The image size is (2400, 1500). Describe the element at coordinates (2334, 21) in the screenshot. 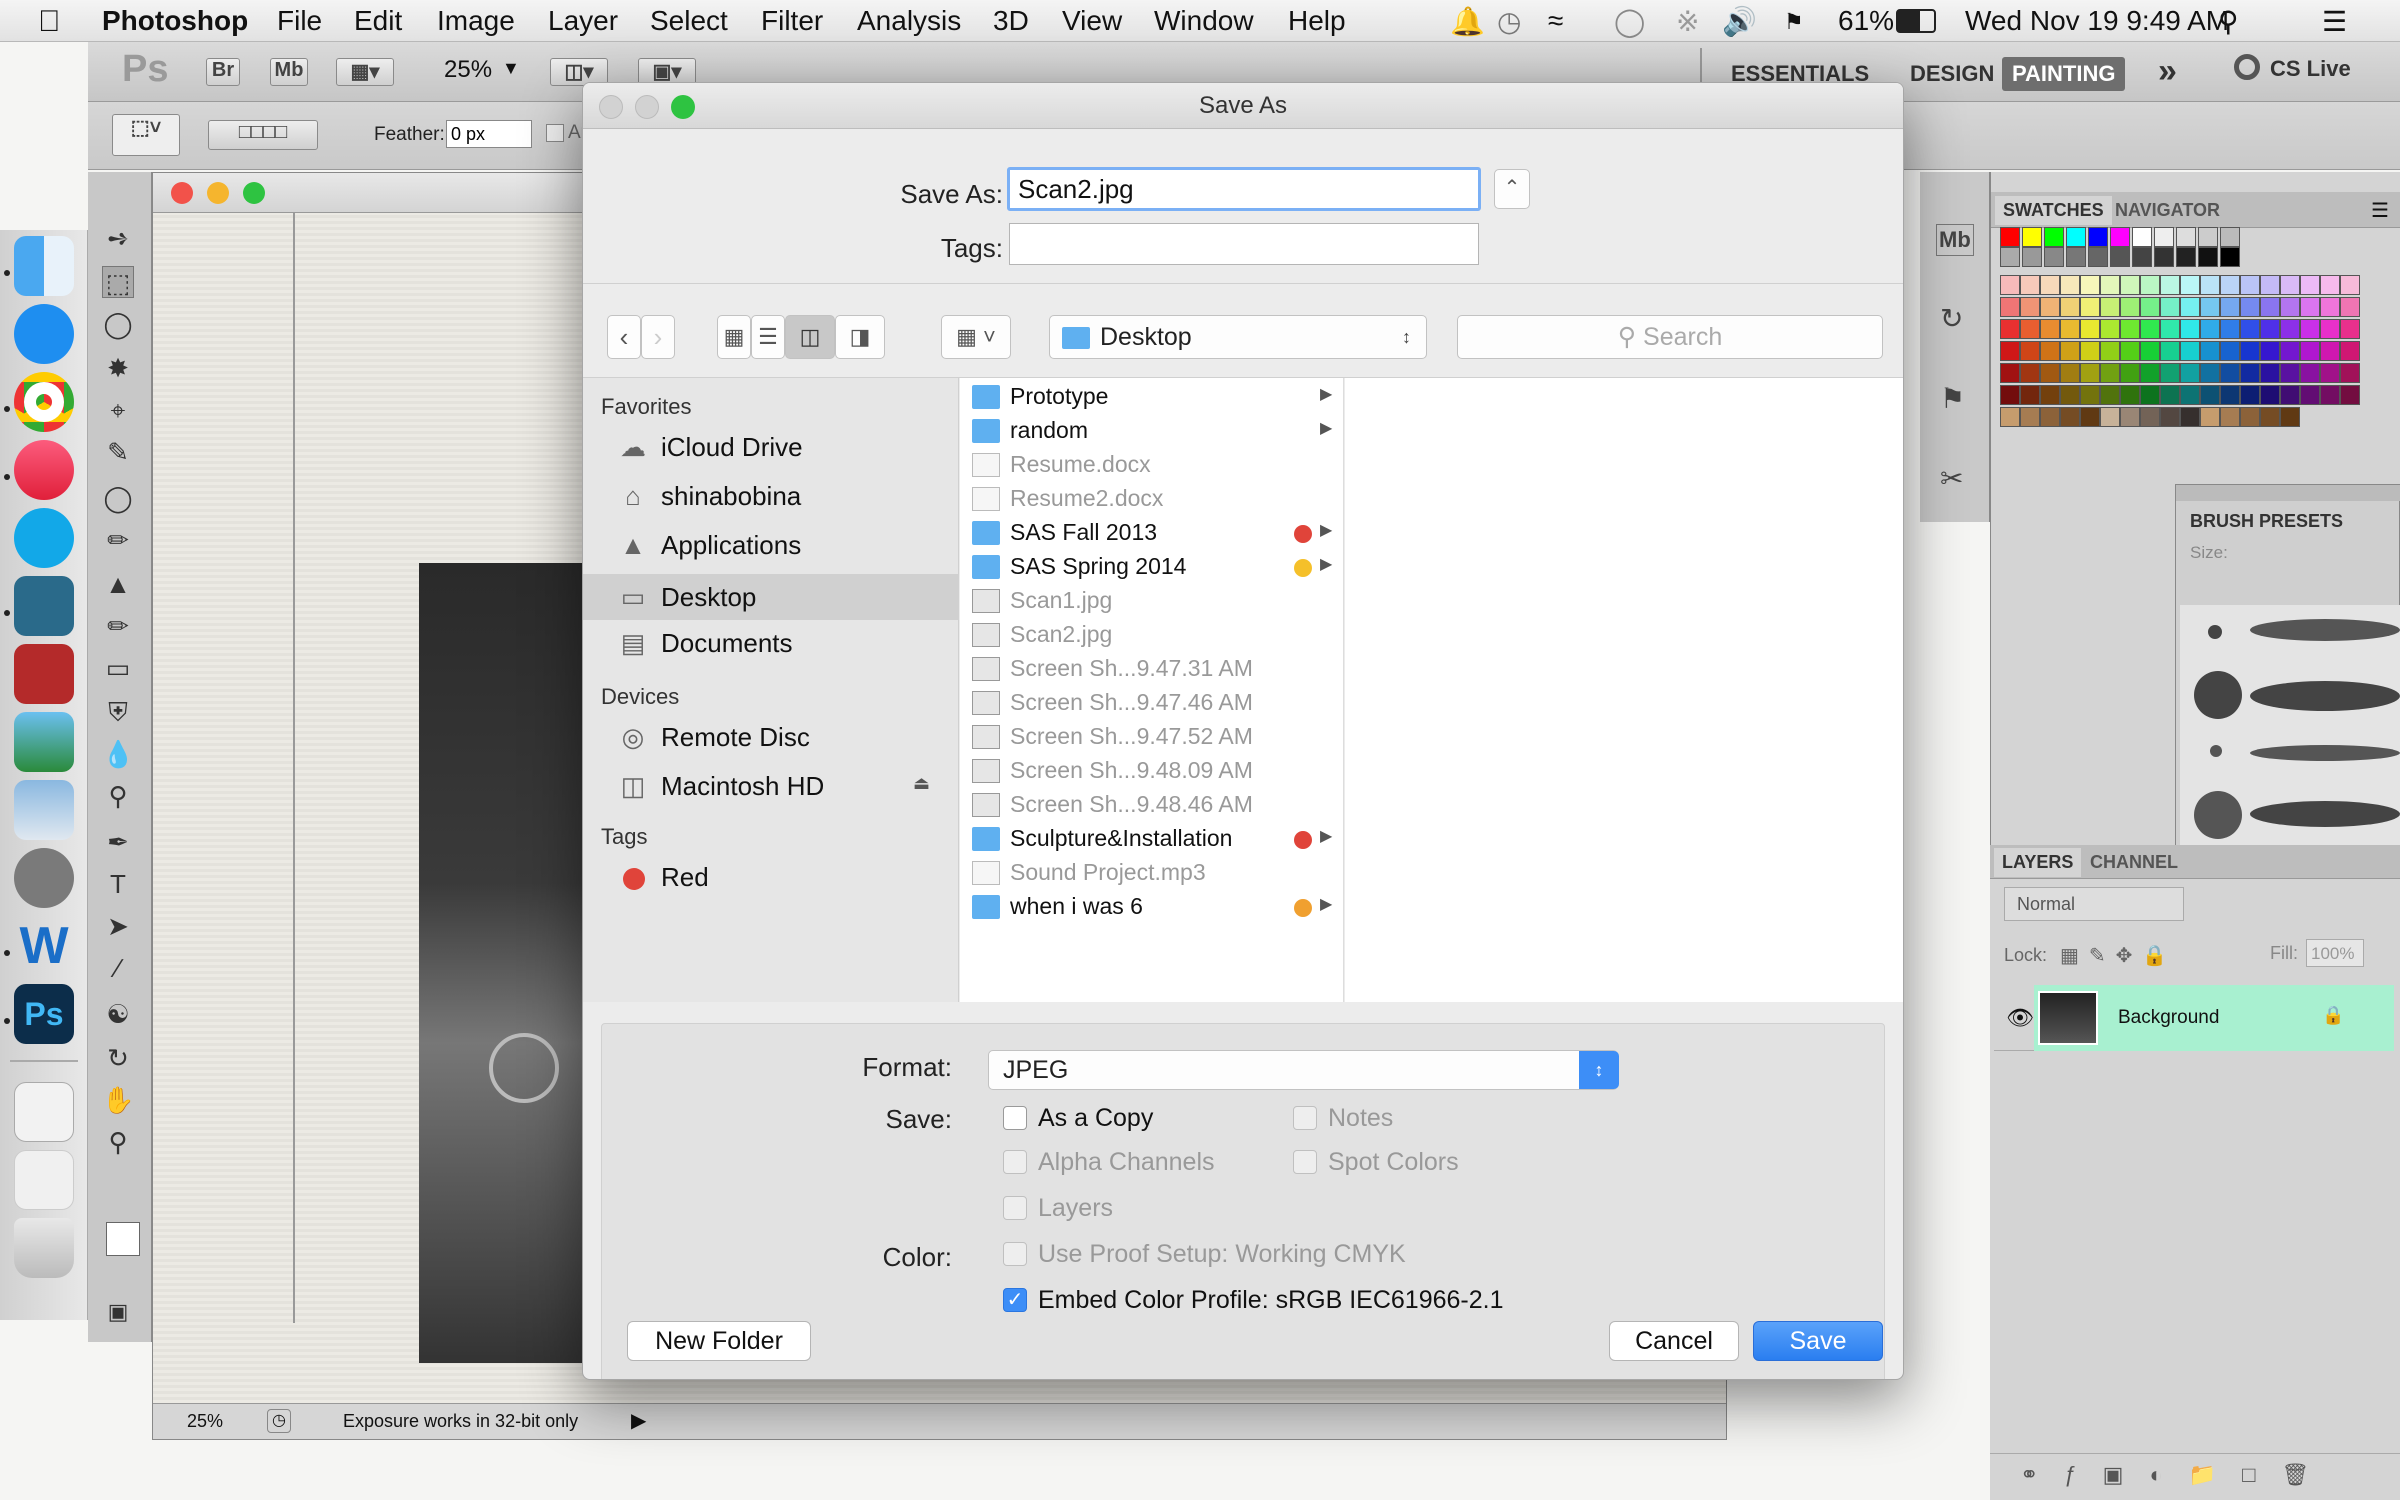

I see `notification-center-icon: ☰` at that location.